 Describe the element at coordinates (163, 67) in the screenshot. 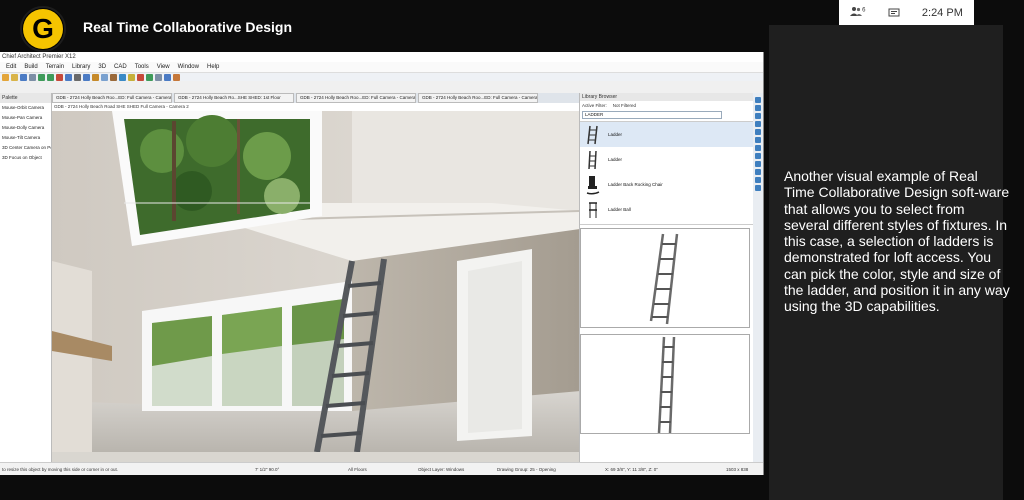

I see `menu-view: View` at that location.